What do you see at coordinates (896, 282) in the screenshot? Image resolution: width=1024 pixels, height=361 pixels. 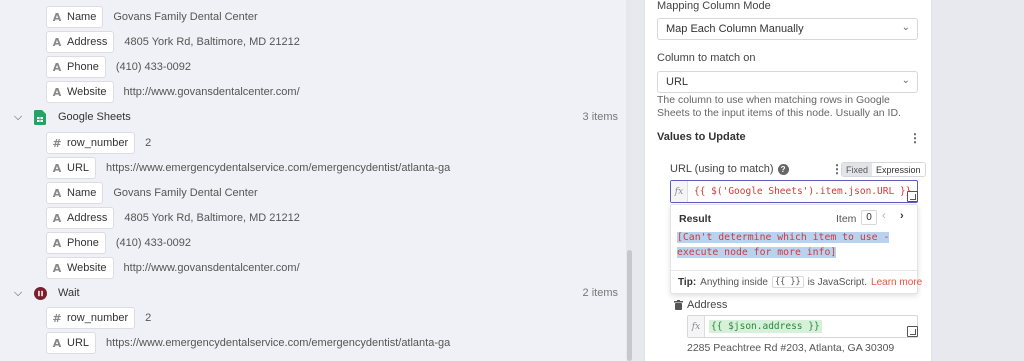 I see `learn-more-link: Learn more` at bounding box center [896, 282].